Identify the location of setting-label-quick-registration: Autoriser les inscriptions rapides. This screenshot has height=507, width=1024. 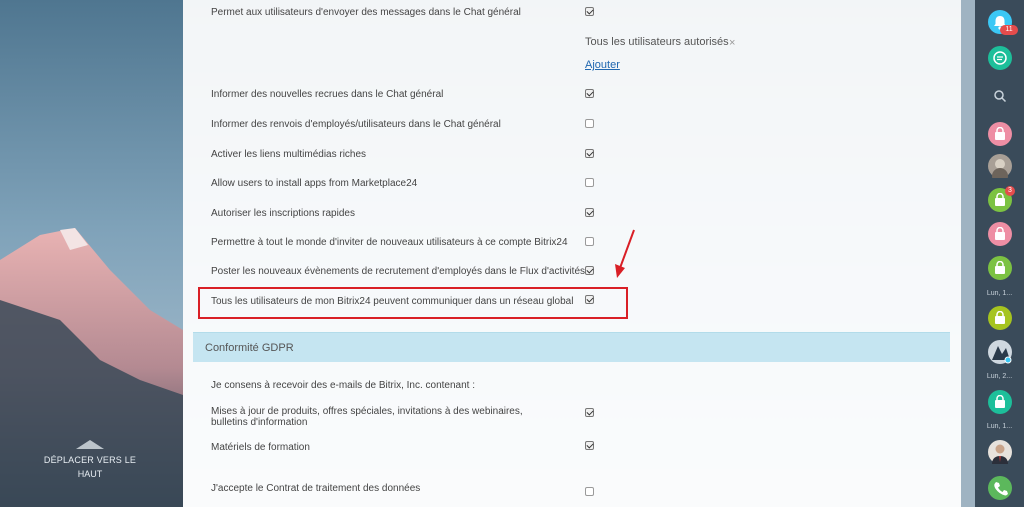
(283, 213).